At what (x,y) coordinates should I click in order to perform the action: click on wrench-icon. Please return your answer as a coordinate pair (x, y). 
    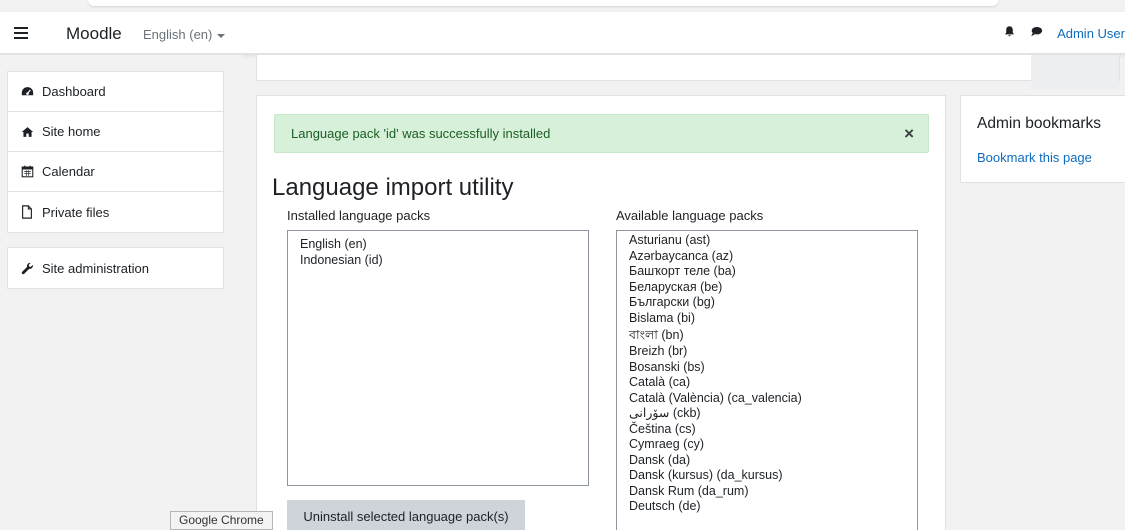
    Looking at the image, I should click on (27, 268).